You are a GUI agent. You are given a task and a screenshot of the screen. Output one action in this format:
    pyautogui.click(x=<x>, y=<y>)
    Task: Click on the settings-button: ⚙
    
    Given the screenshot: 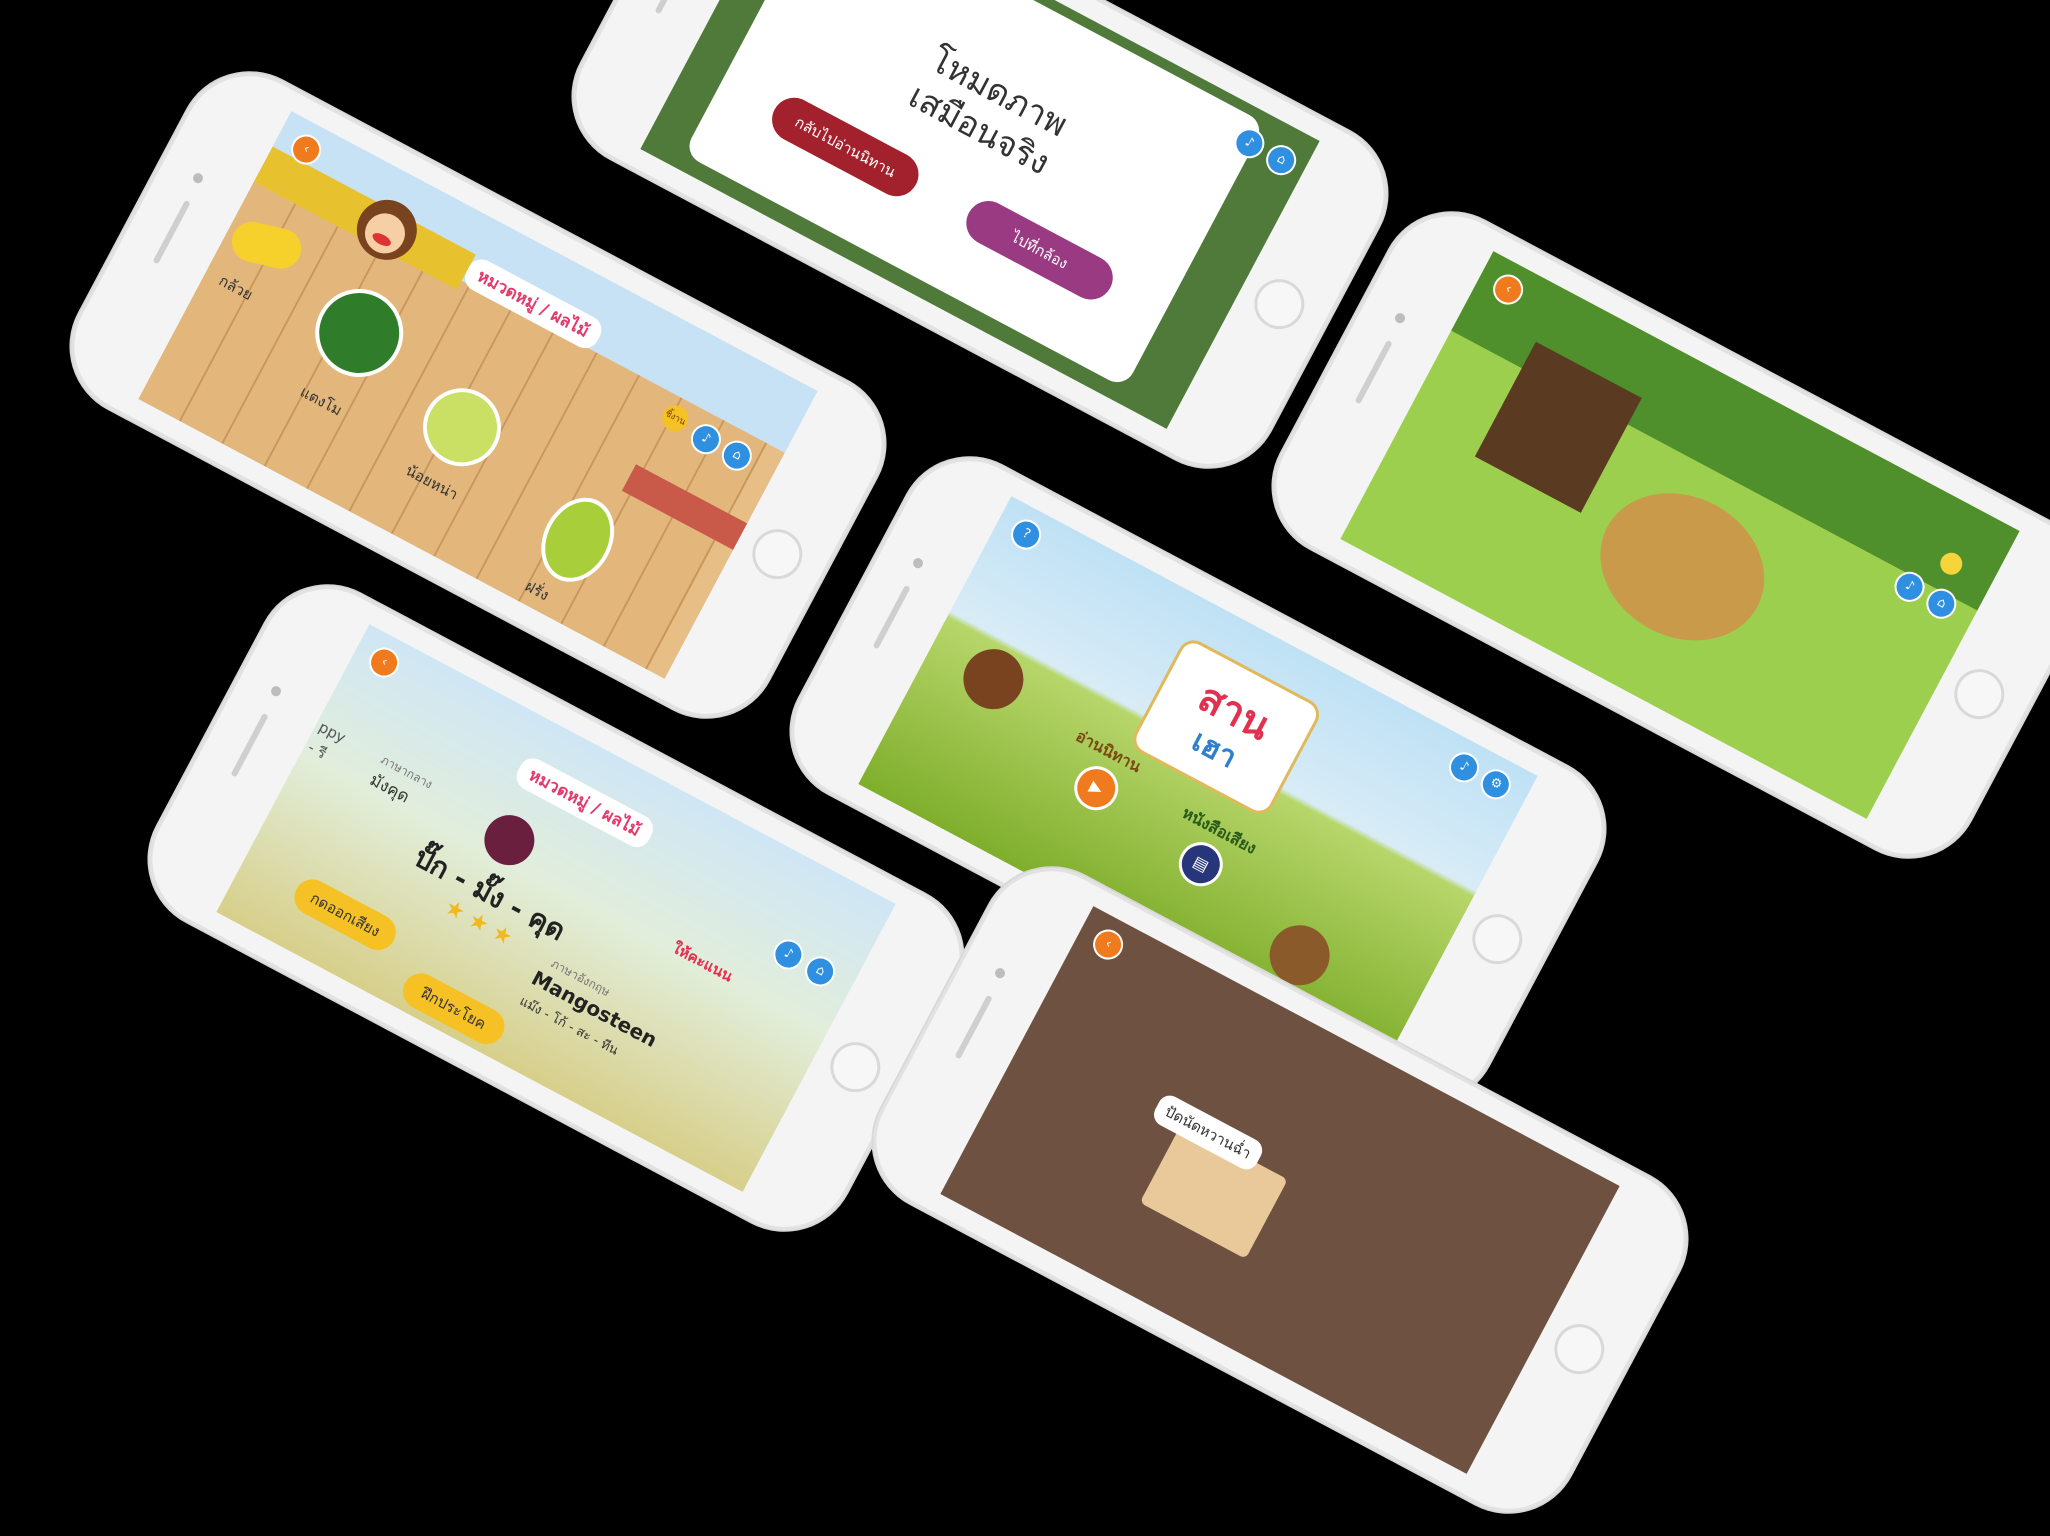 What is the action you would take?
    pyautogui.click(x=1496, y=784)
    